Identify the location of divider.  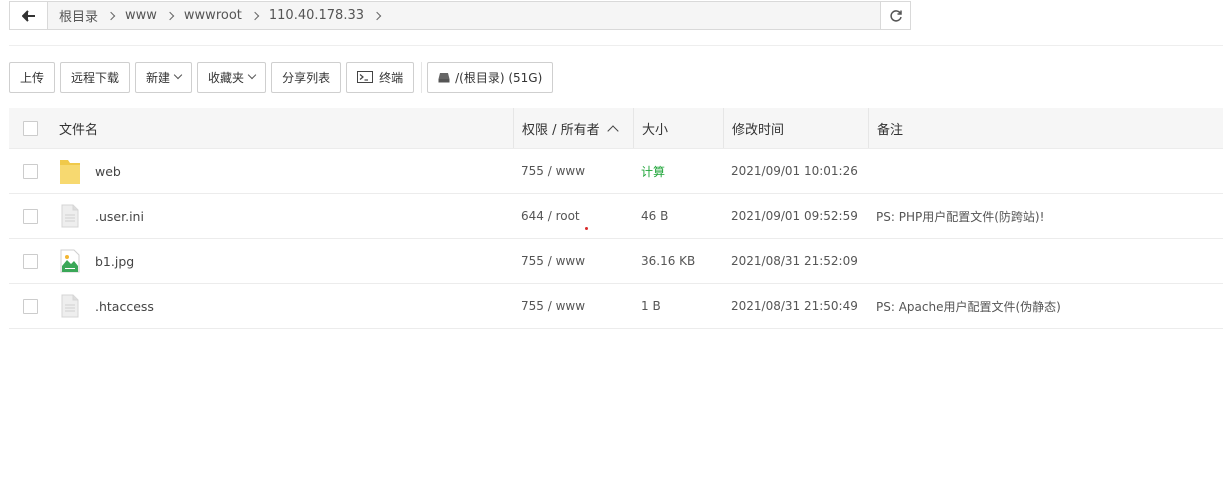
(616, 45).